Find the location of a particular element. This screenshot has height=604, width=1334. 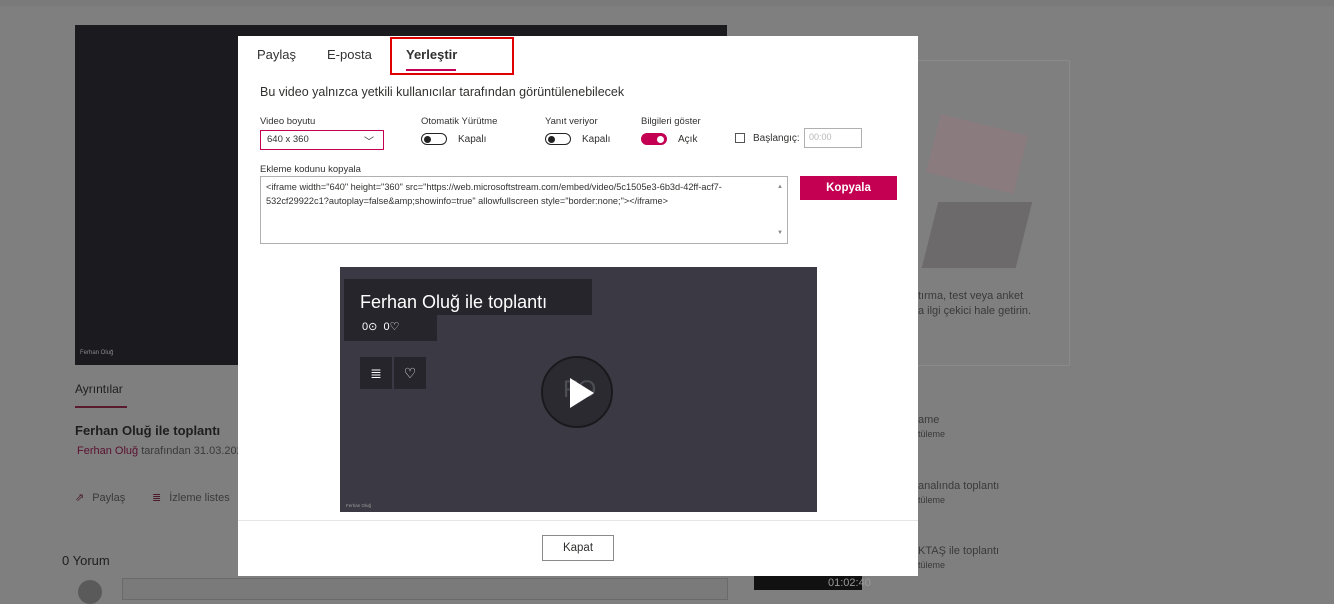

related-title-3: KTAŞ ile toplantı is located at coordinates (958, 551).